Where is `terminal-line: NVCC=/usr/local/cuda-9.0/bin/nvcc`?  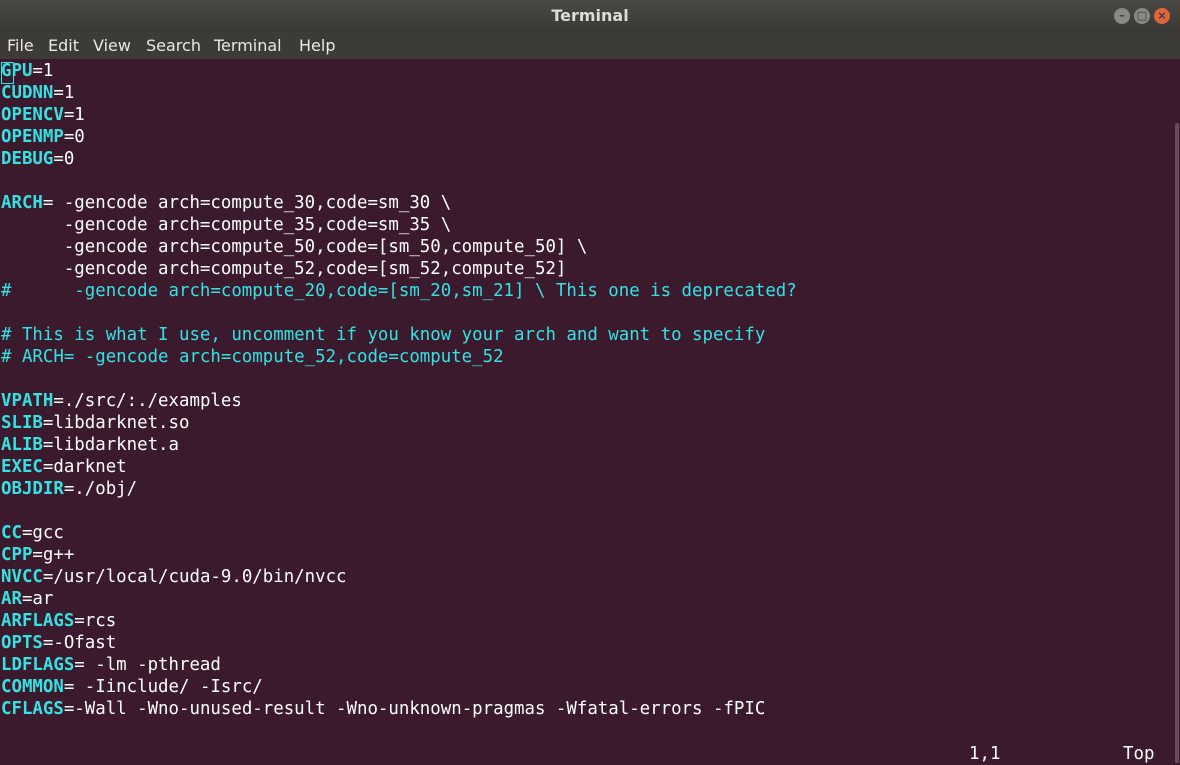
terminal-line: NVCC=/usr/local/cuda-9.0/bin/nvcc is located at coordinates (174, 577).